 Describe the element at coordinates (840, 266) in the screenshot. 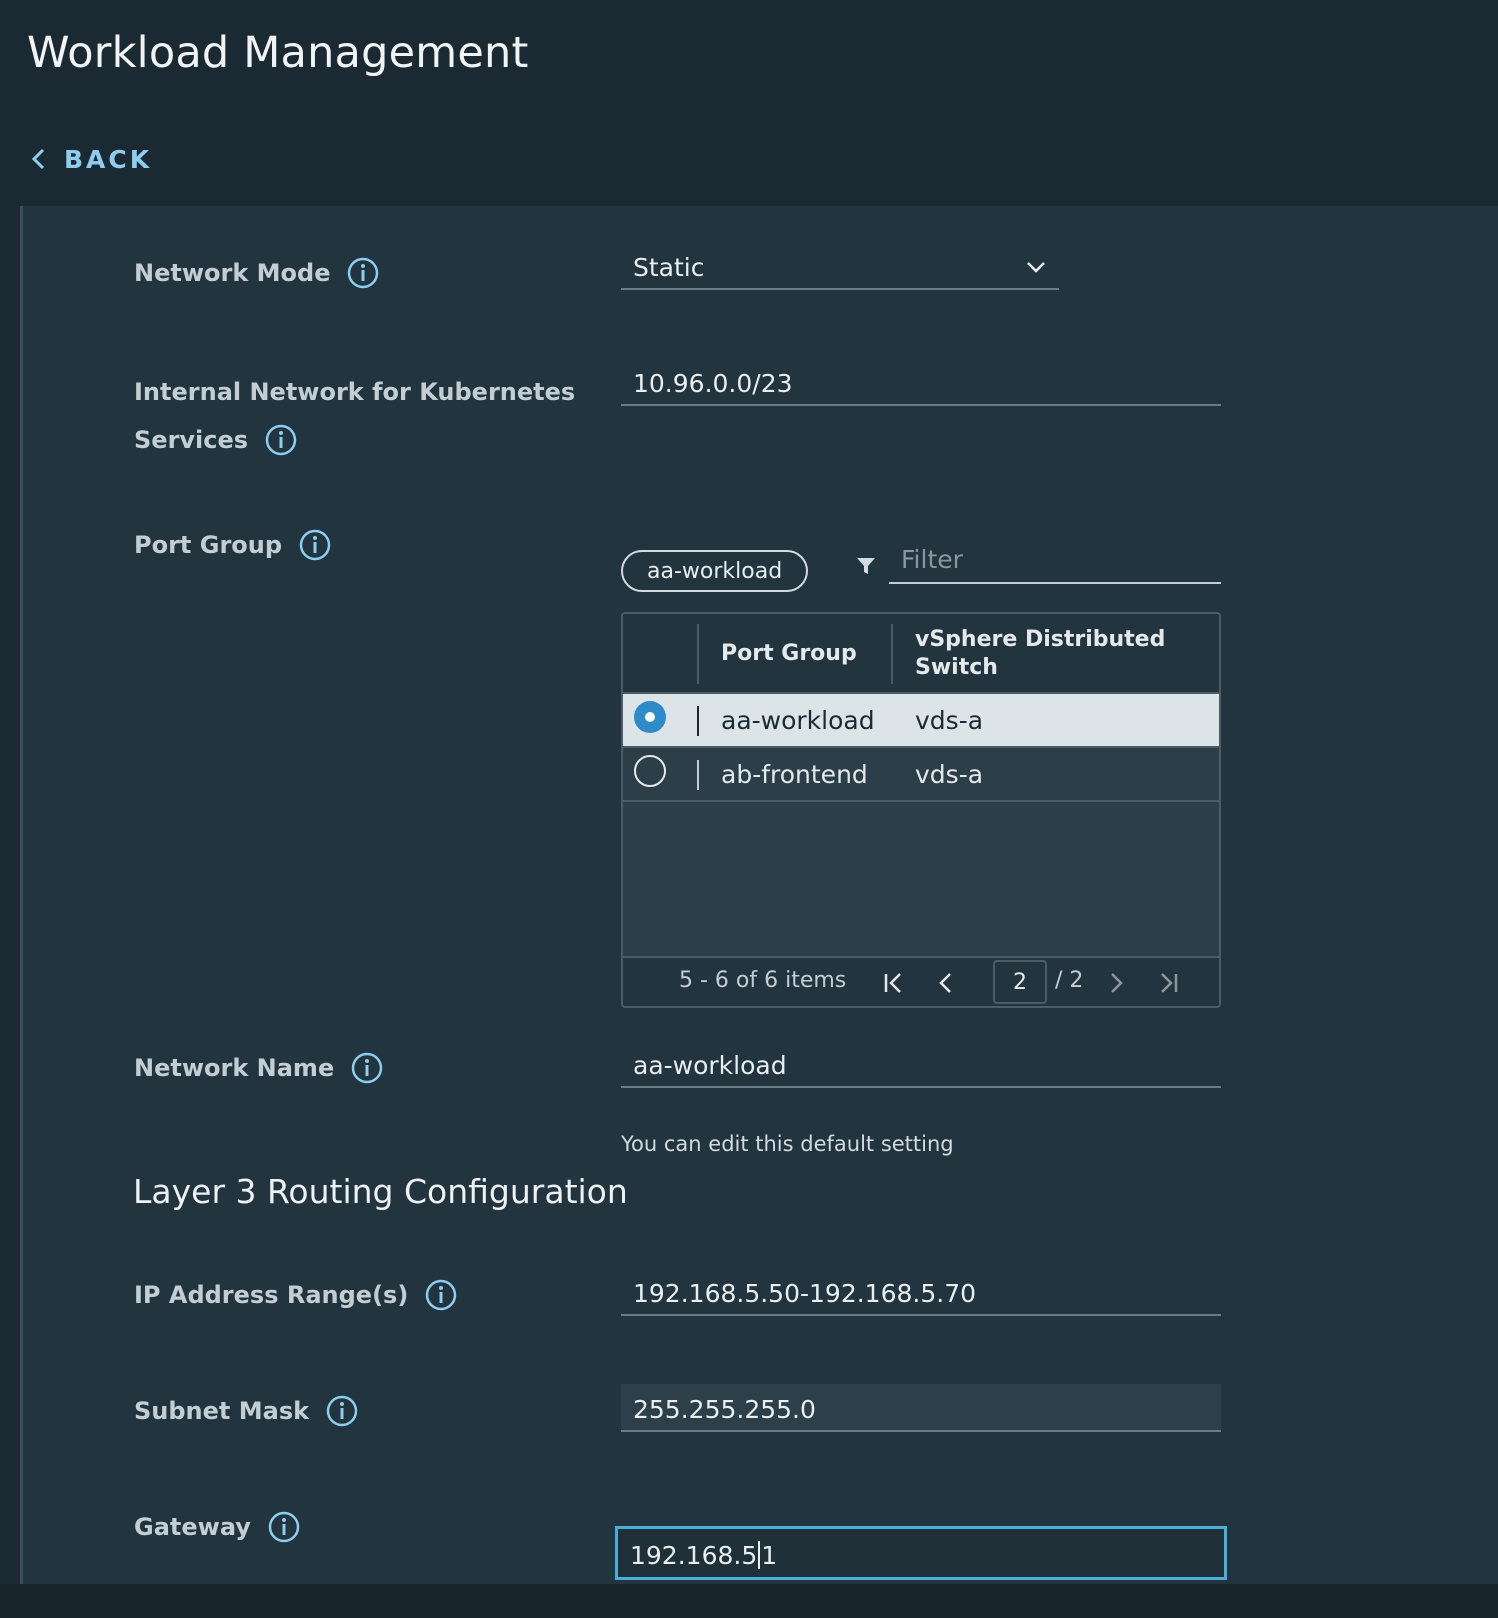

I see `network-mode-select: Static` at that location.